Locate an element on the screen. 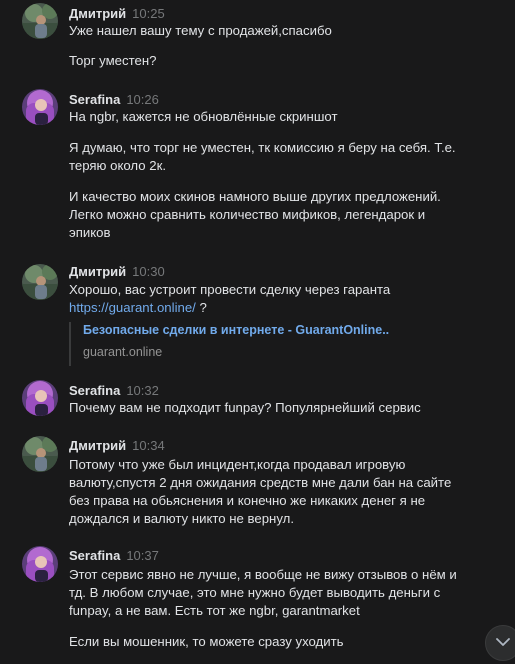 The image size is (515, 664). message-text: Уже нашел вашу тему с продажей,спасибо is located at coordinates (200, 30).